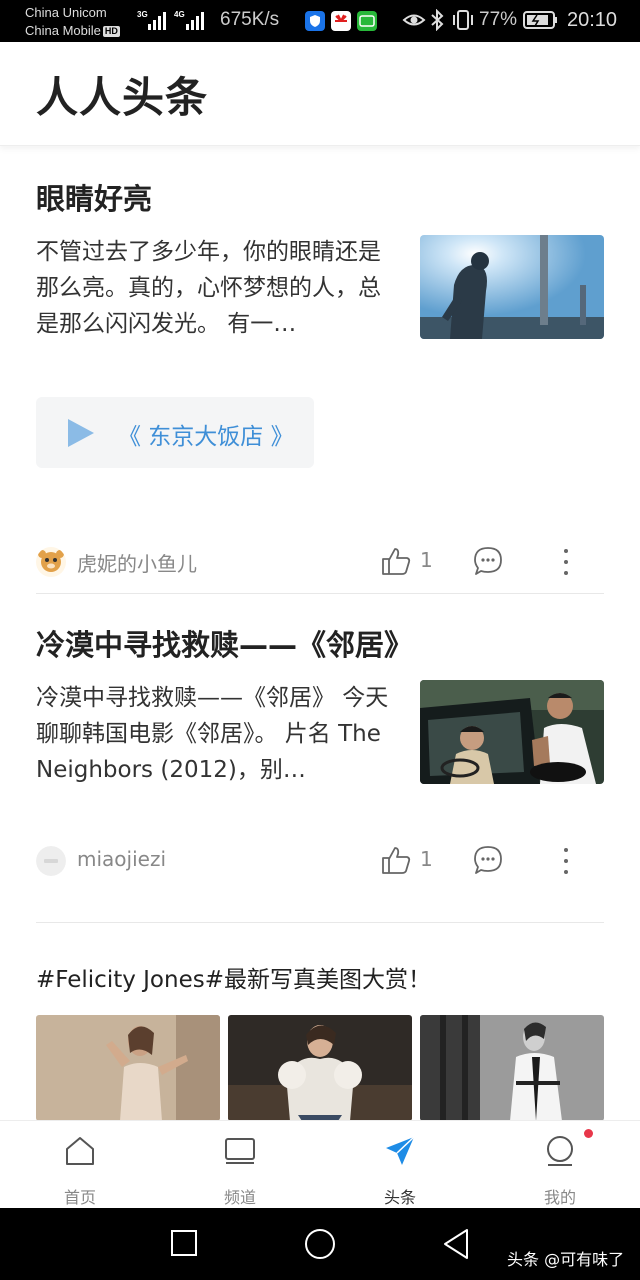 The height and width of the screenshot is (1280, 640). Describe the element at coordinates (456, 1244) in the screenshot. I see `back-icon` at that location.